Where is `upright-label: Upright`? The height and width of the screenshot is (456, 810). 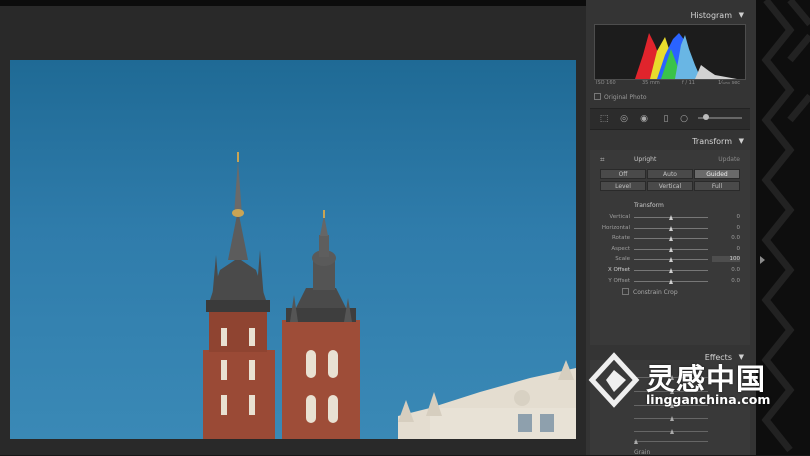 upright-label: Upright is located at coordinates (645, 159).